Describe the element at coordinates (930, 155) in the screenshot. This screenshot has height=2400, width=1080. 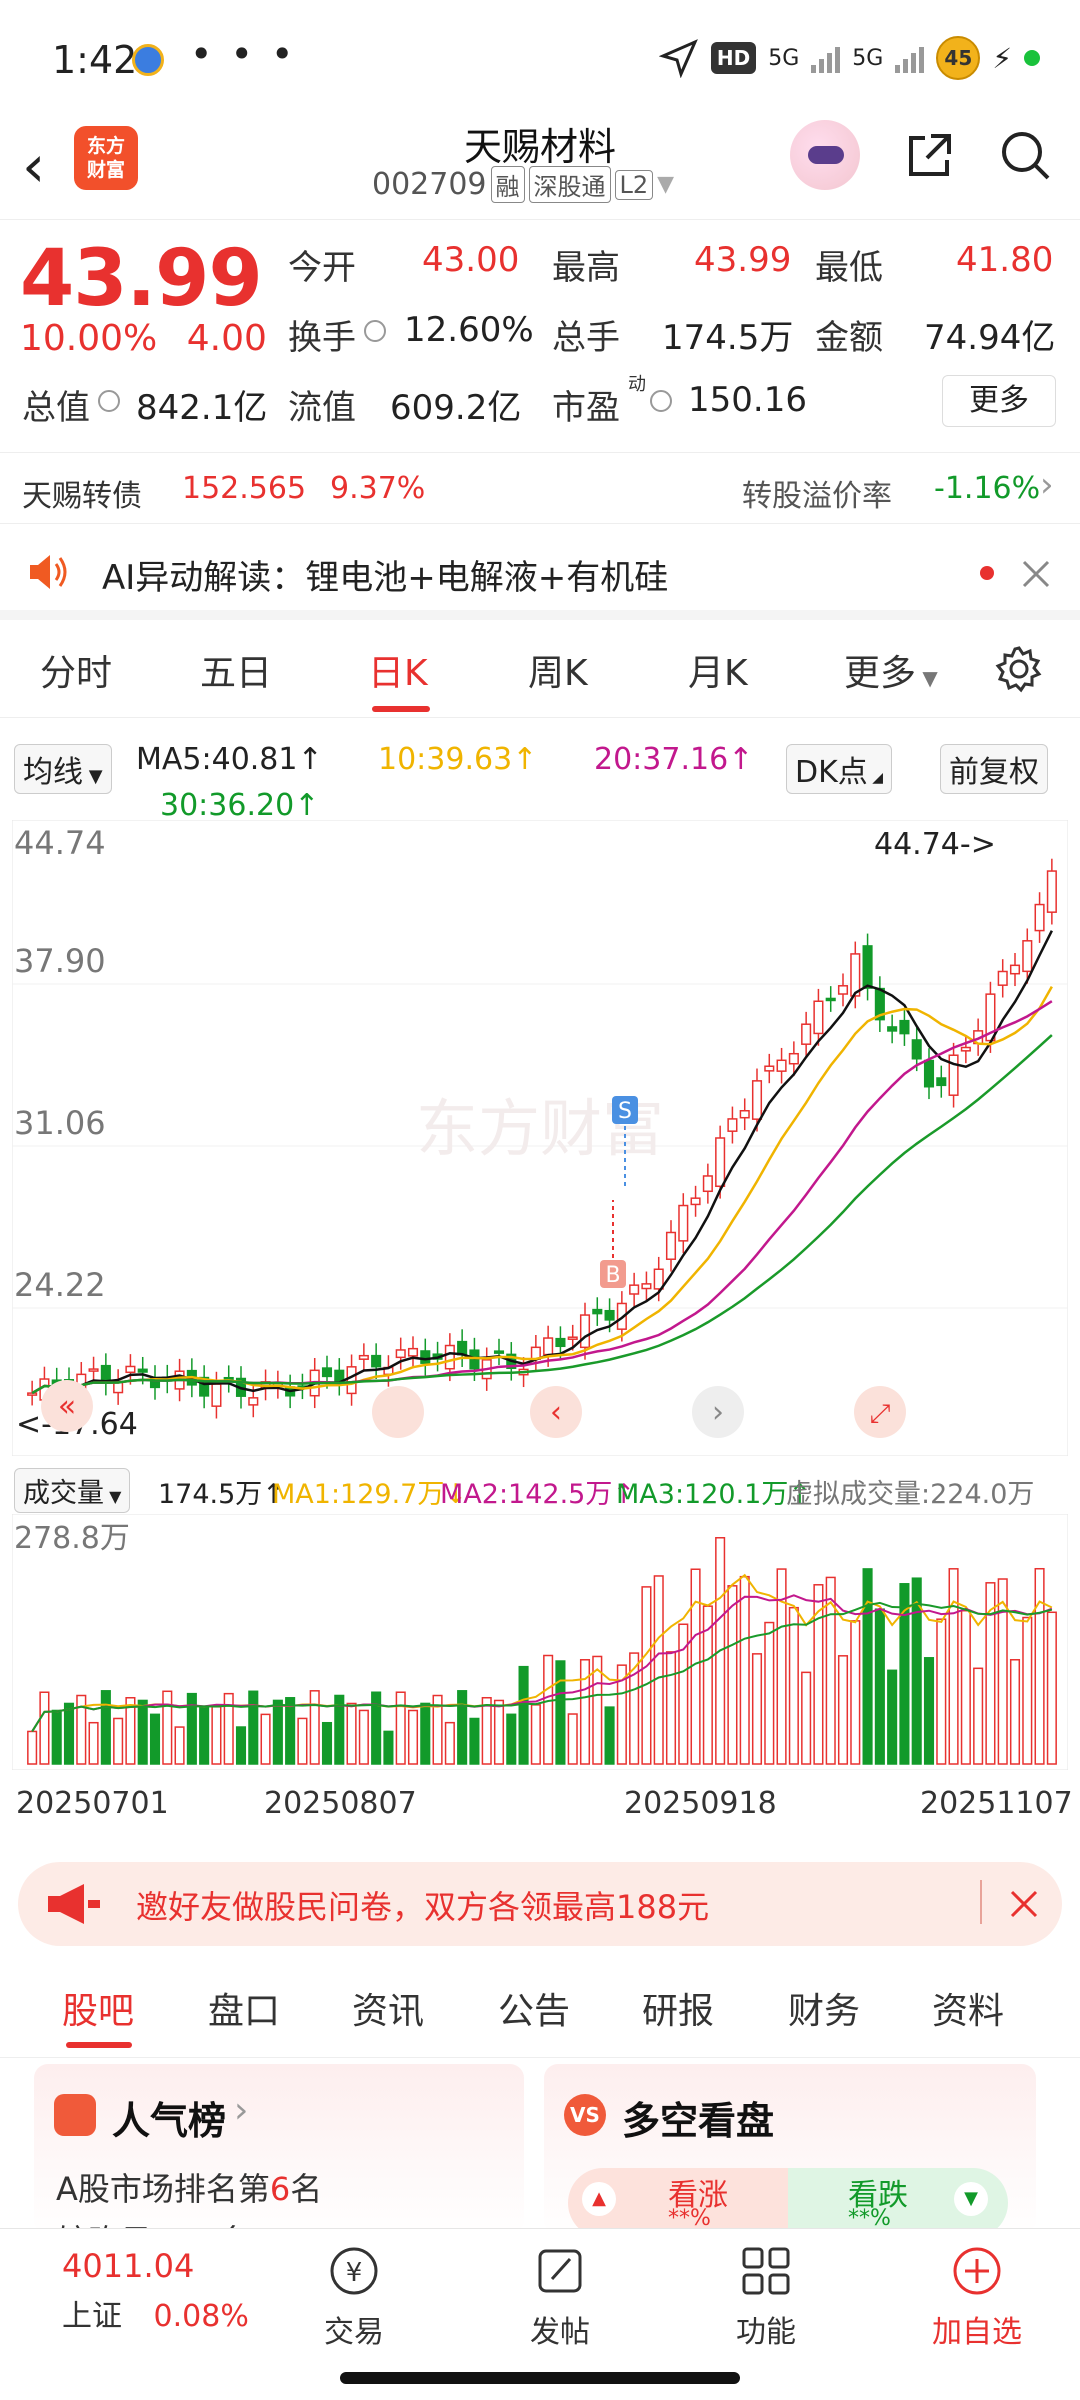
I see `share-icon` at that location.